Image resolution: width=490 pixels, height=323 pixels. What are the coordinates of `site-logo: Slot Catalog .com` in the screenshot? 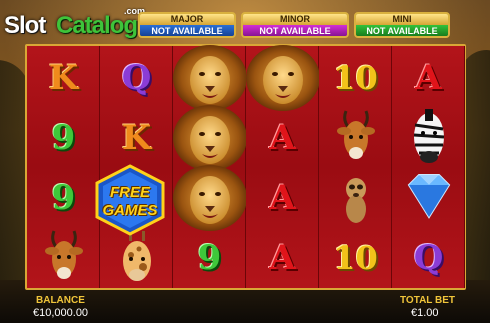 It's located at (79, 23).